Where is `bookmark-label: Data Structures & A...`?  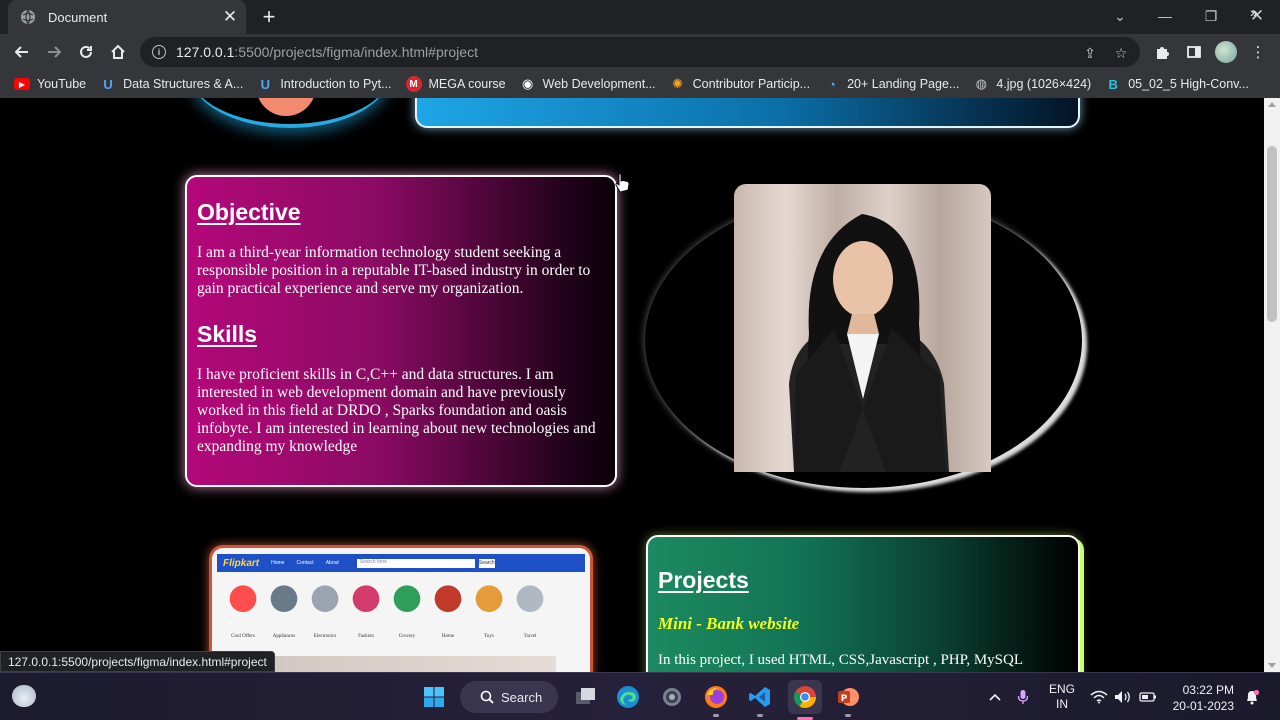
bookmark-label: Data Structures & A... is located at coordinates (183, 84).